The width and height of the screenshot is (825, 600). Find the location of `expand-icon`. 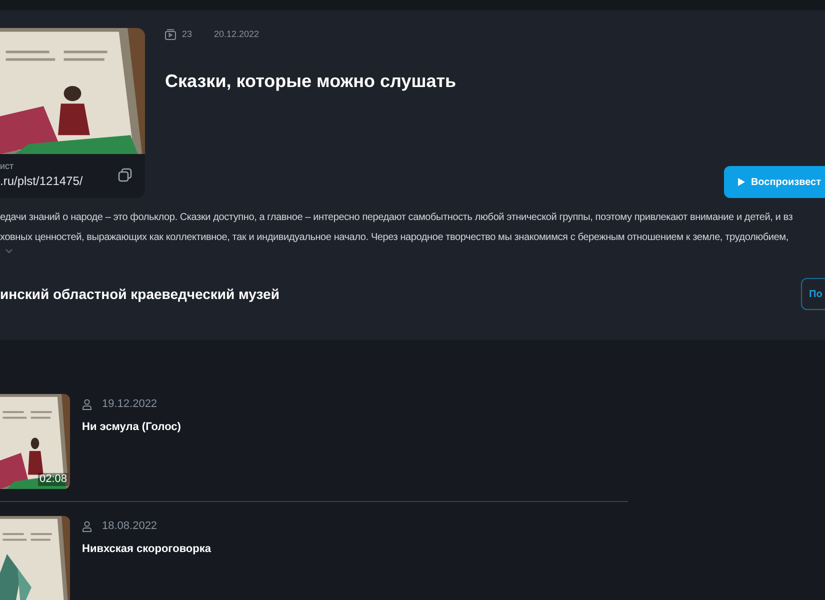

expand-icon is located at coordinates (9, 251).